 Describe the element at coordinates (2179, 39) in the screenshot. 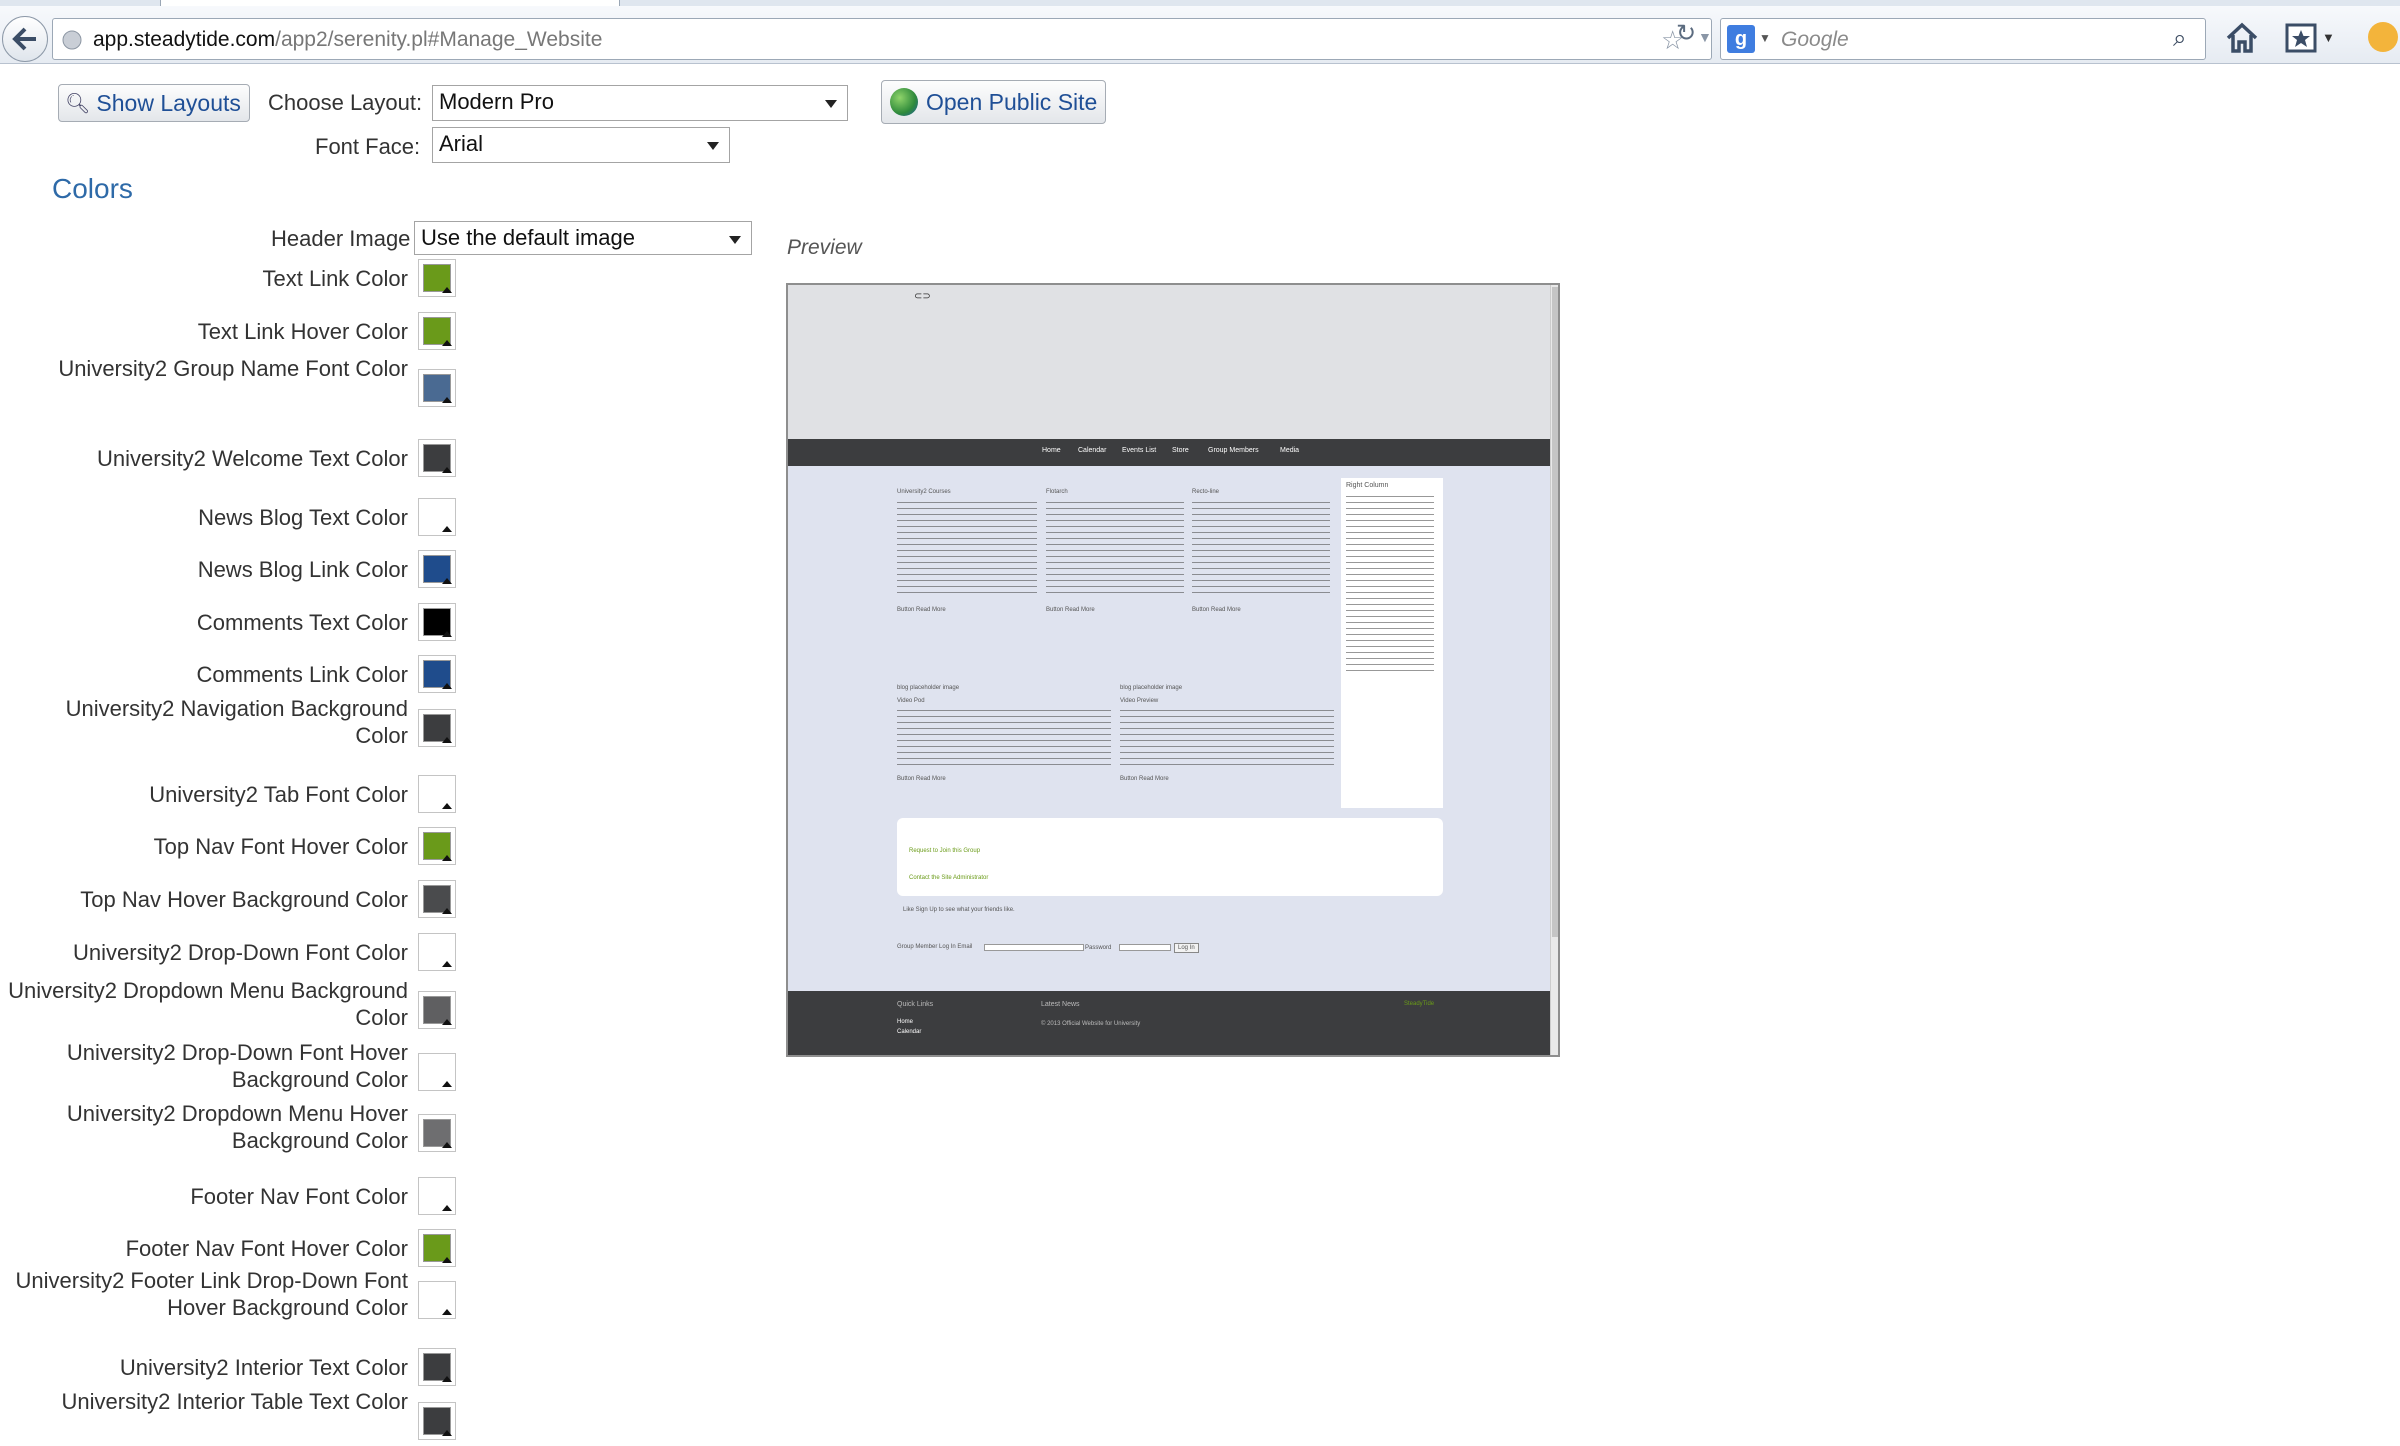

I see `search-icon: ⌕` at that location.